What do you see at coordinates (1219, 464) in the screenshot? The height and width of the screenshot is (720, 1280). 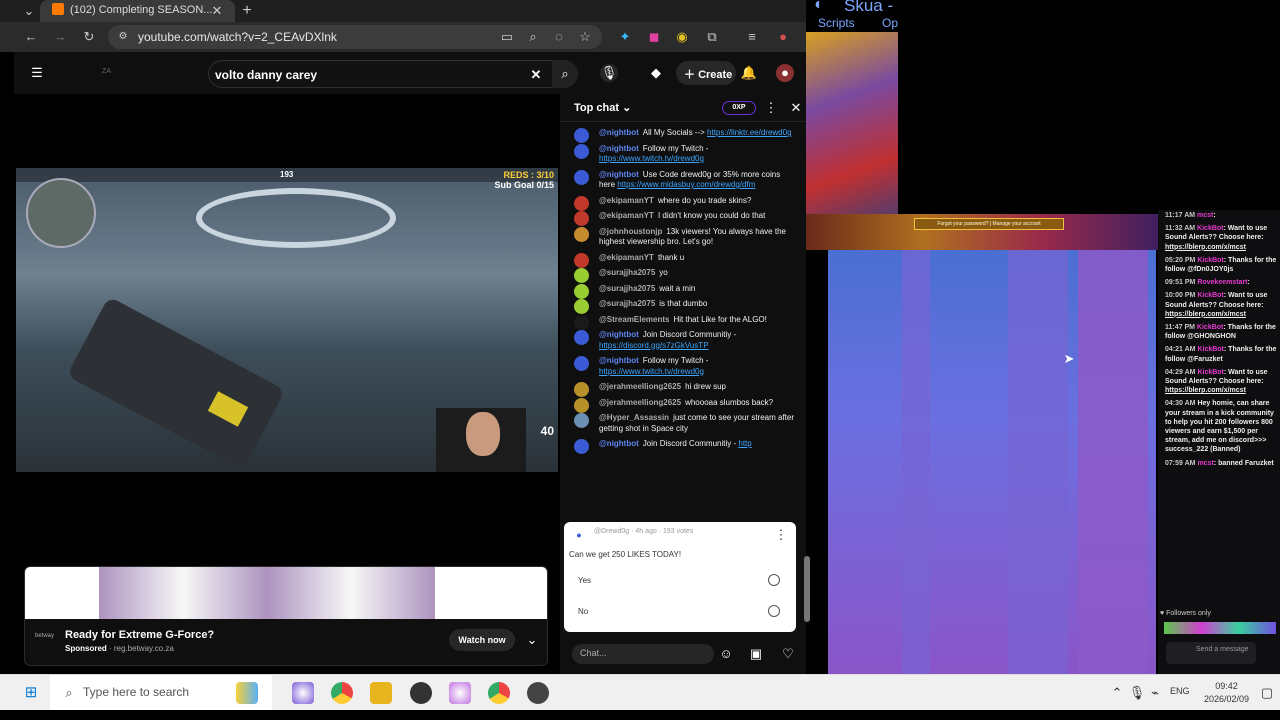 I see `kick-chat-message: 07:59 AM mcst: banned Faruzket` at bounding box center [1219, 464].